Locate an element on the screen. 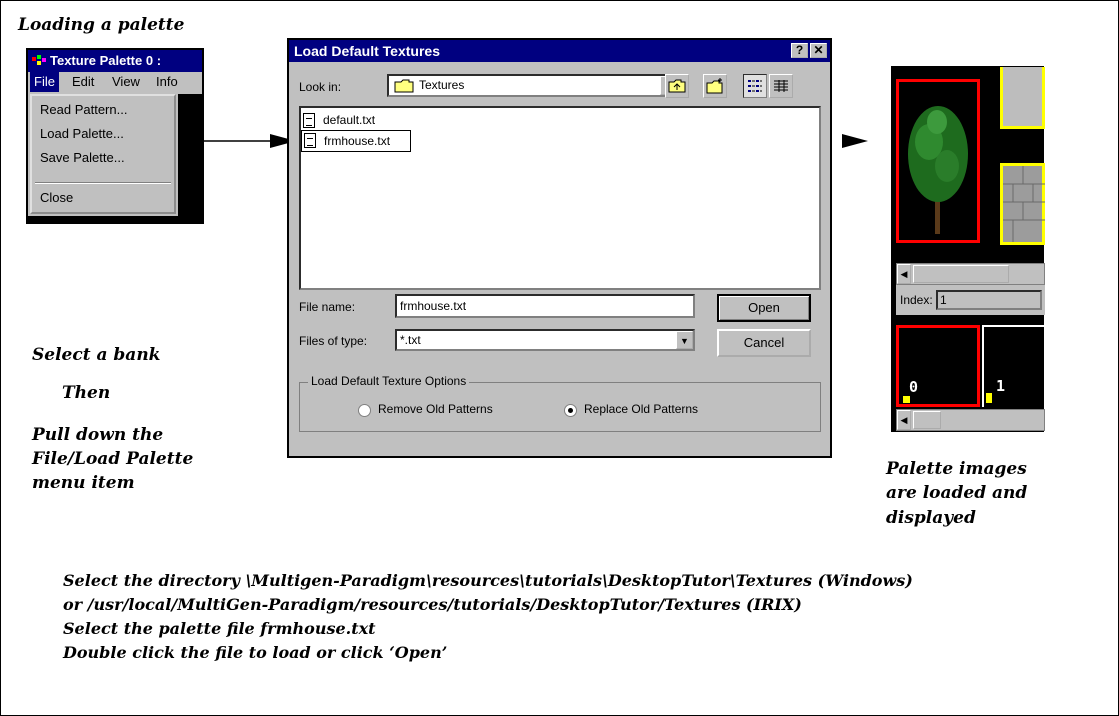 This screenshot has height=716, width=1119. file-list: default.txt frmhouse.txt is located at coordinates (560, 198).